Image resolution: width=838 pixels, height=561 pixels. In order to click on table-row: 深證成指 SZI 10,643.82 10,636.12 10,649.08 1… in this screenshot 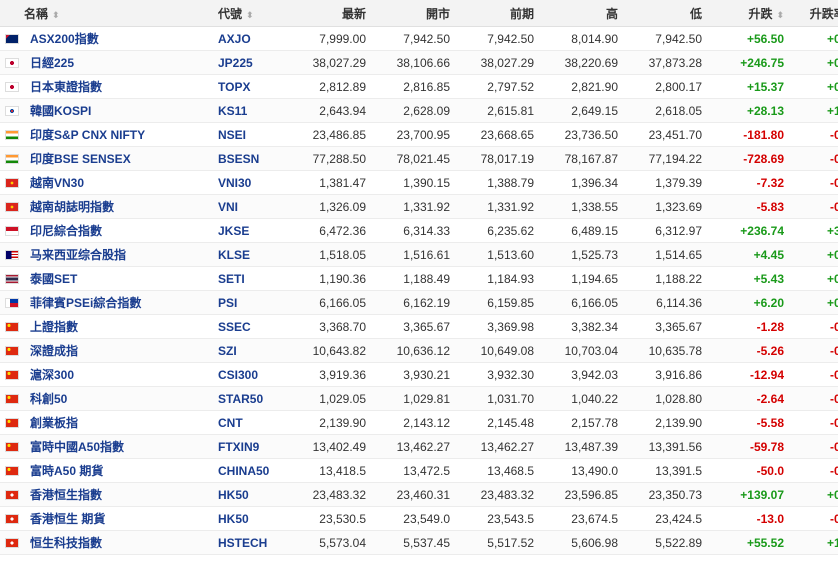, I will do `click(419, 350)`.